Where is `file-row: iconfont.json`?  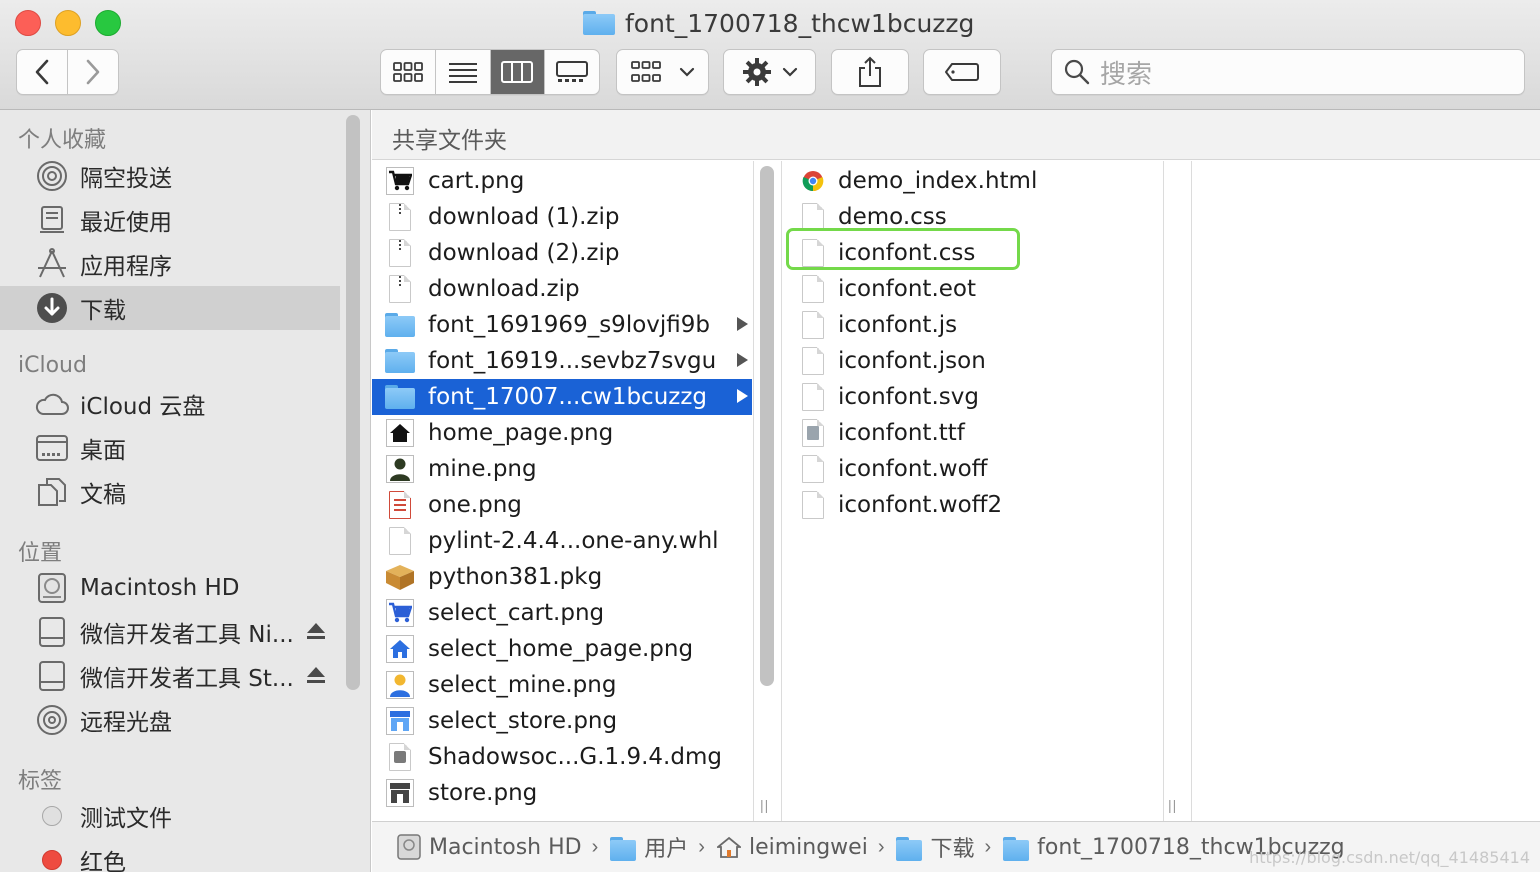
file-row: iconfont.json is located at coordinates (972, 361).